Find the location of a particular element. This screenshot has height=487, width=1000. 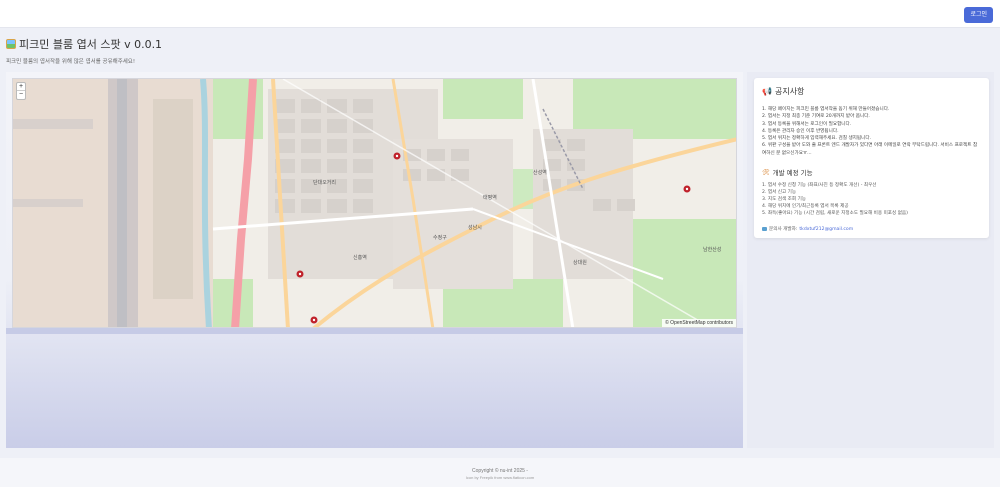

notice-item: 2. 엽서는 지정 최종 기준 기여로 20개까지 받아 옵니다. is located at coordinates (816, 117).